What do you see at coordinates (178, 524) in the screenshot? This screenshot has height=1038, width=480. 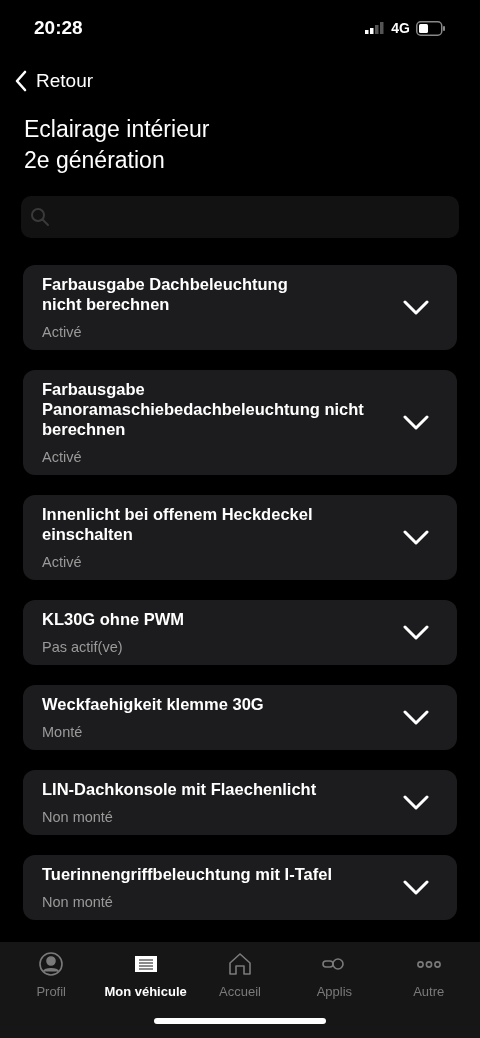 I see `setting-title: Innenlicht bei offenem Heckdeckel einschalten` at bounding box center [178, 524].